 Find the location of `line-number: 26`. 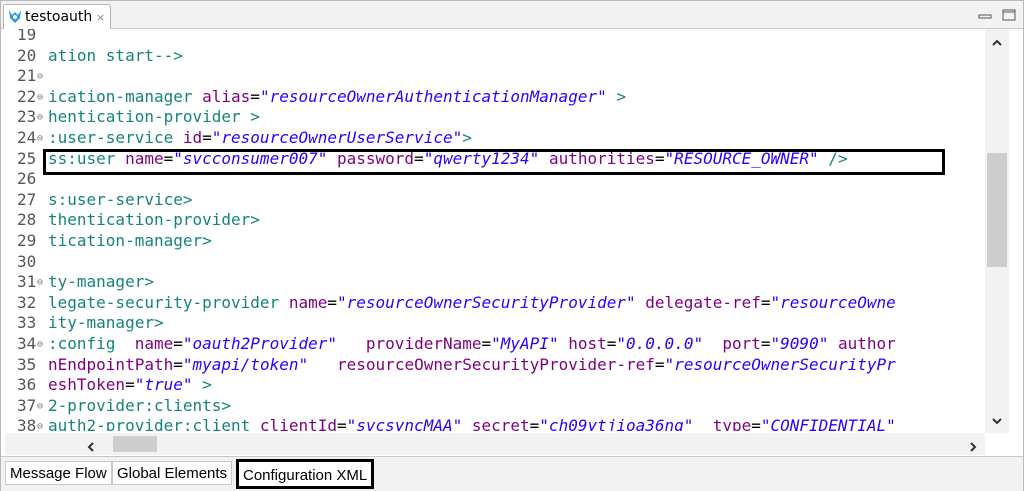

line-number: 26 is located at coordinates (27, 178).